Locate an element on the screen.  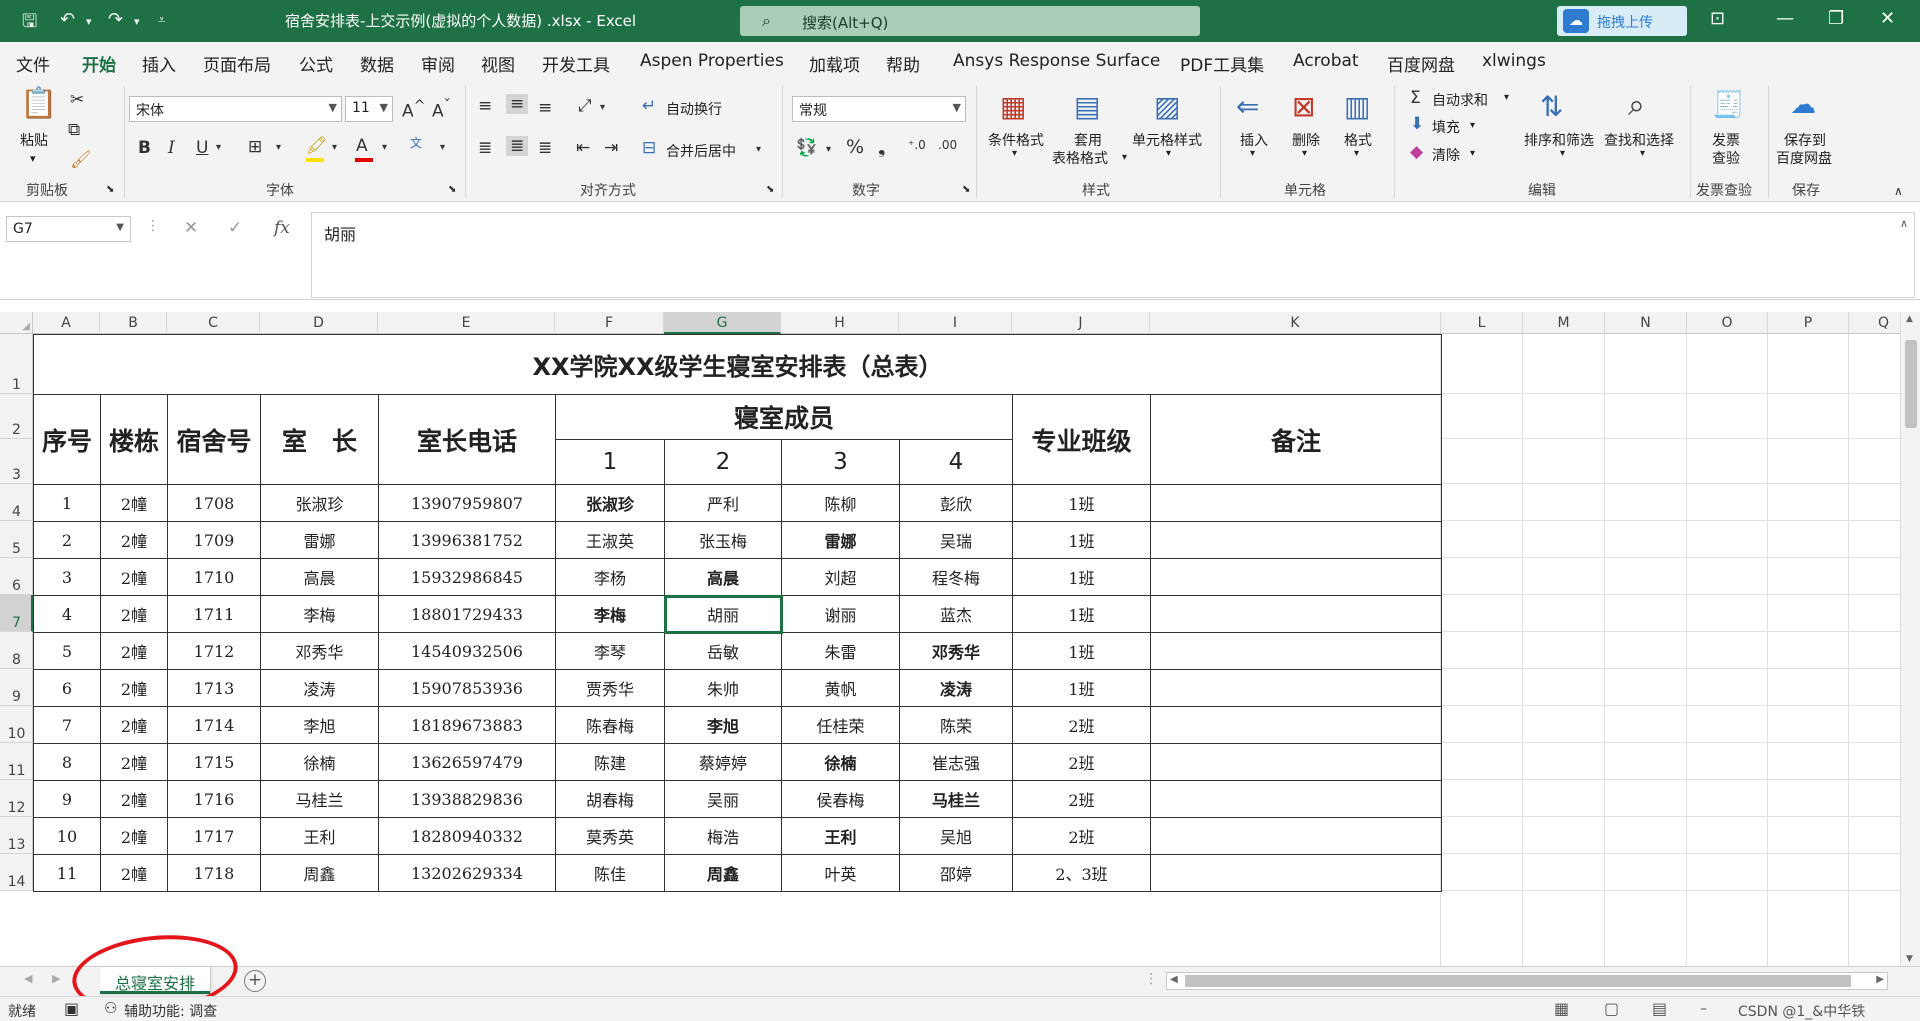
row-header-4: 4 is located at coordinates (16, 502).